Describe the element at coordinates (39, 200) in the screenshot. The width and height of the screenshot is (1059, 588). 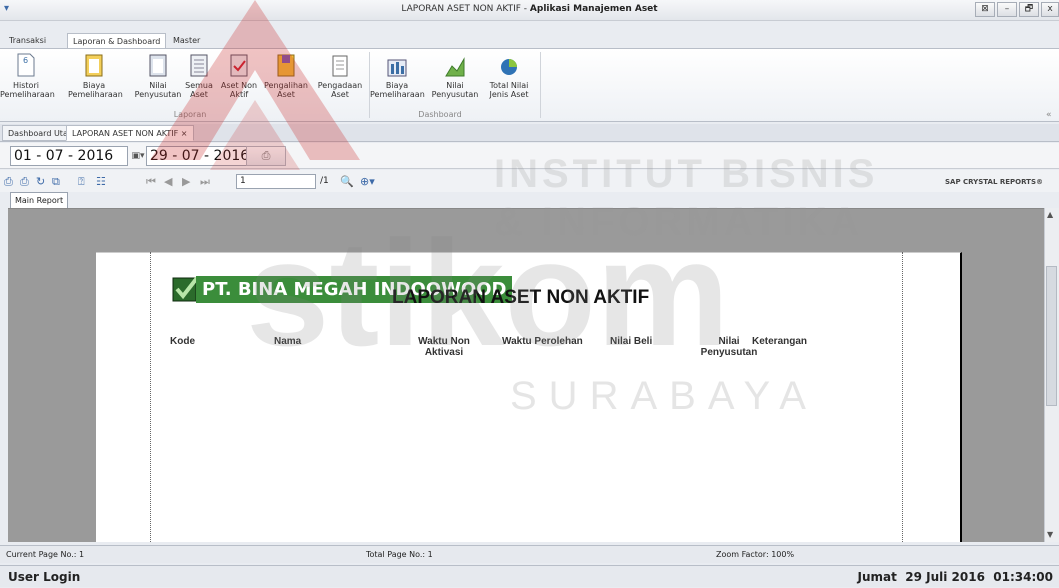
I see `main-report-tab: Main Report` at that location.